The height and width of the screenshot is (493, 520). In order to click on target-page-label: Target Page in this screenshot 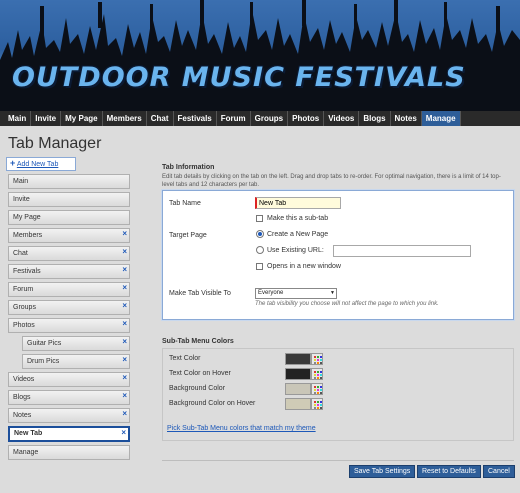, I will do `click(188, 235)`.